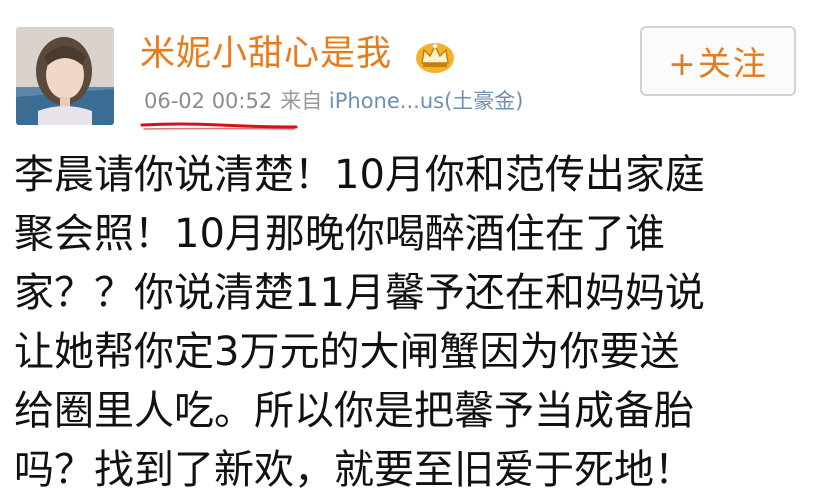  What do you see at coordinates (219, 124) in the screenshot?
I see `red-underline-annotation` at bounding box center [219, 124].